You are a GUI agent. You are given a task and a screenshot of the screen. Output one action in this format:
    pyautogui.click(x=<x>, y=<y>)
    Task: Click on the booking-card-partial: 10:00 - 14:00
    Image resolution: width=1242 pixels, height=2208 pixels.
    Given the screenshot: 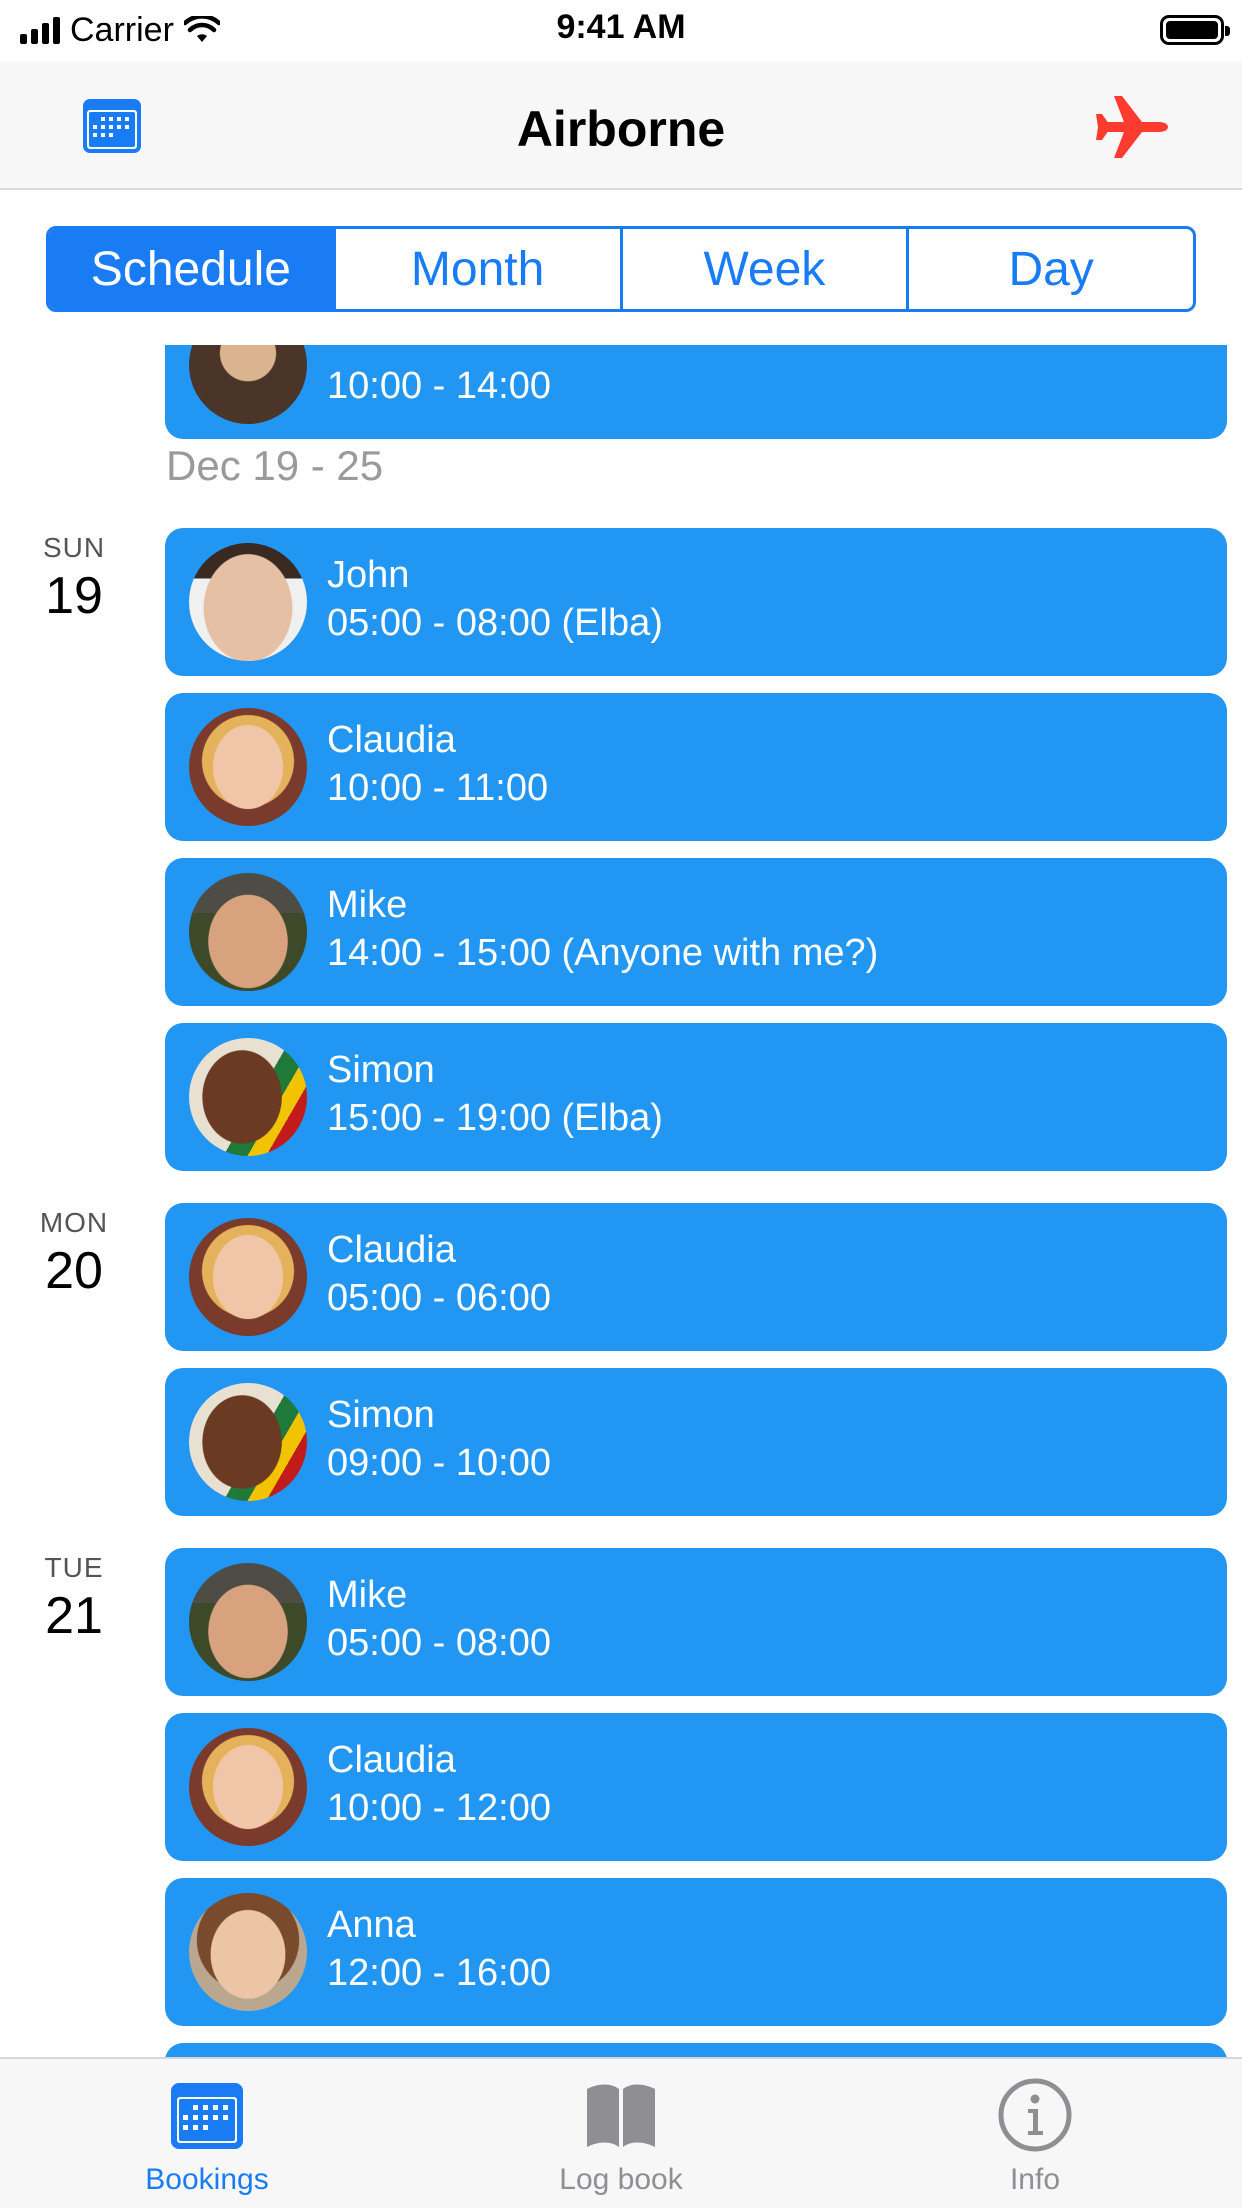 What is the action you would take?
    pyautogui.click(x=696, y=392)
    